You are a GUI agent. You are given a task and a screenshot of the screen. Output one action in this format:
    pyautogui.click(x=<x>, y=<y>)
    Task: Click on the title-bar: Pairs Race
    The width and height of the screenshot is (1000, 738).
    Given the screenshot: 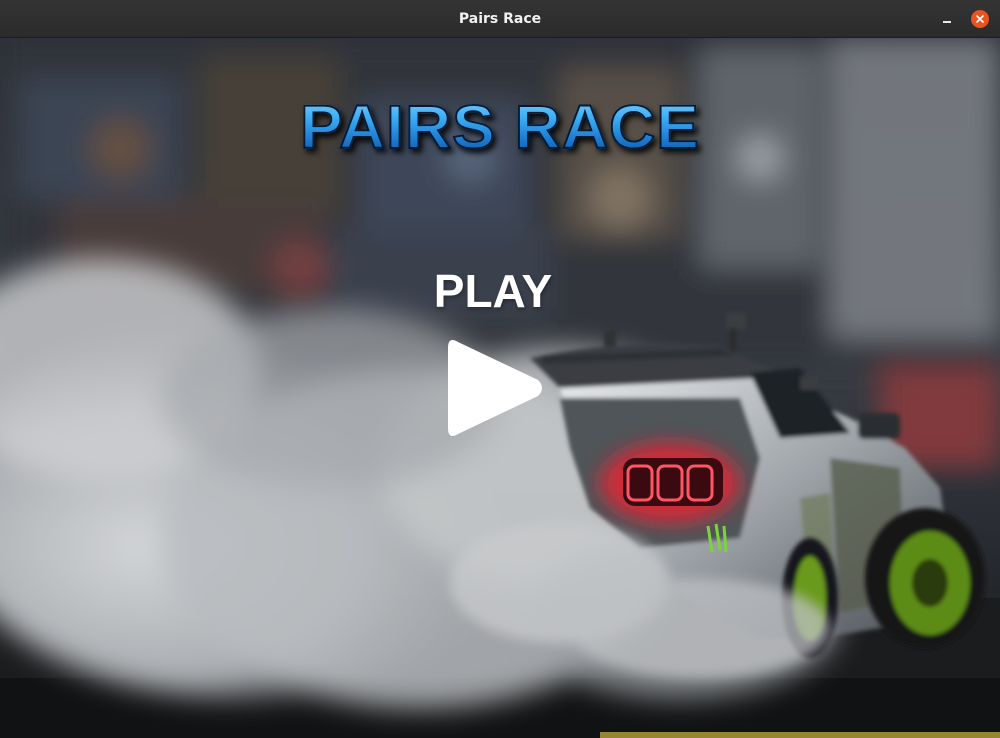 What is the action you would take?
    pyautogui.click(x=500, y=19)
    